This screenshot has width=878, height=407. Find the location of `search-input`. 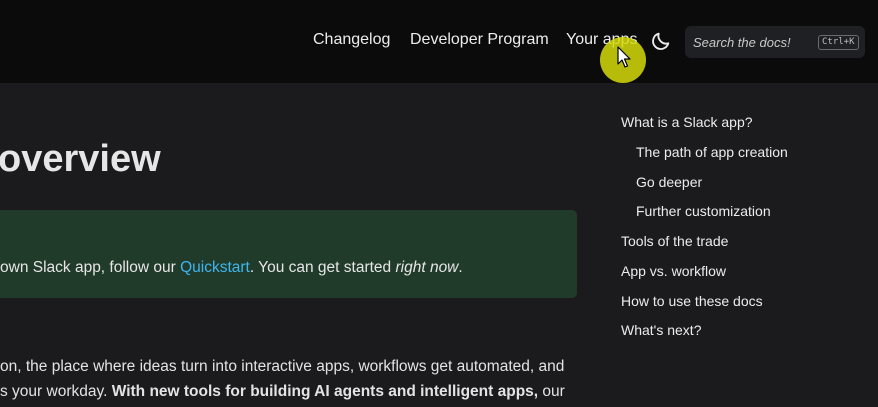

search-input is located at coordinates (753, 42).